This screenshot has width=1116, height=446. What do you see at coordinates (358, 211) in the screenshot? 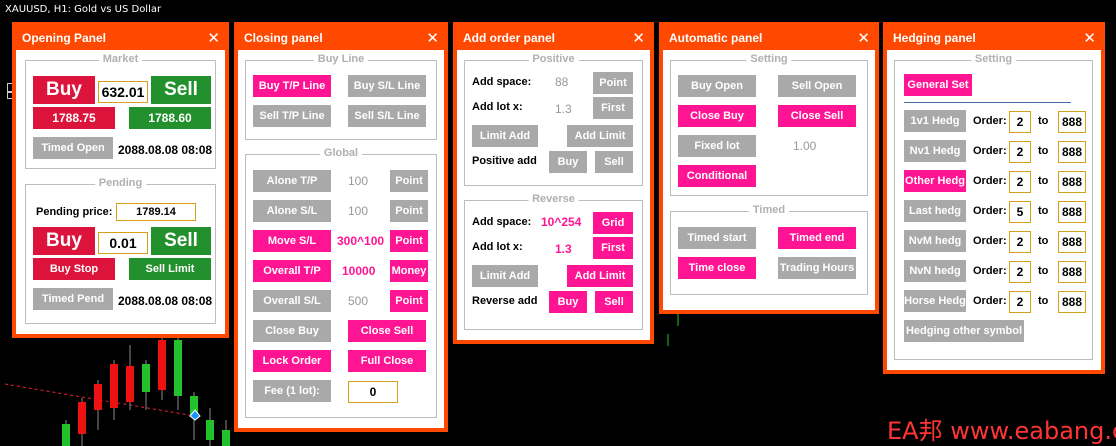
I see `alone-sl-value: 100` at bounding box center [358, 211].